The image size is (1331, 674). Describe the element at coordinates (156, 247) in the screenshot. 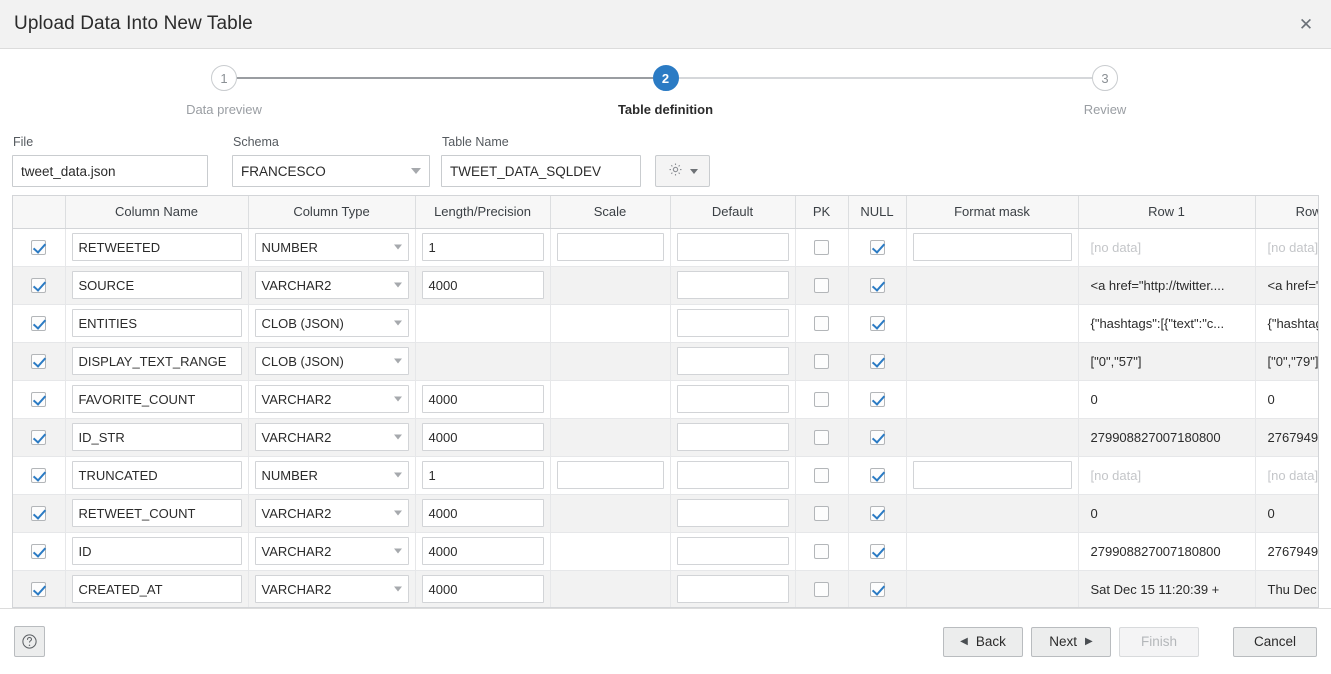

I see `column-name-input: RETWEETED` at that location.